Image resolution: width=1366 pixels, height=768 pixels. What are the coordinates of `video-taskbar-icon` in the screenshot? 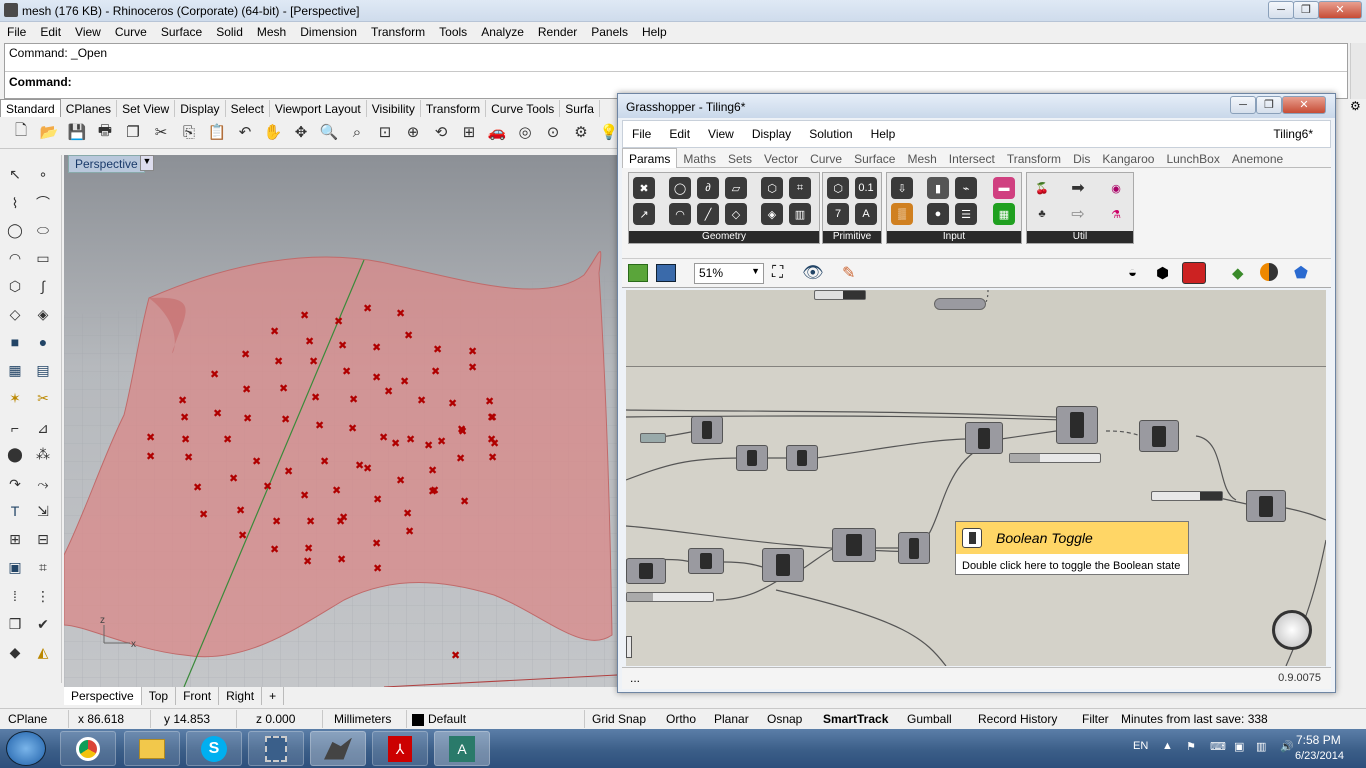 It's located at (276, 748).